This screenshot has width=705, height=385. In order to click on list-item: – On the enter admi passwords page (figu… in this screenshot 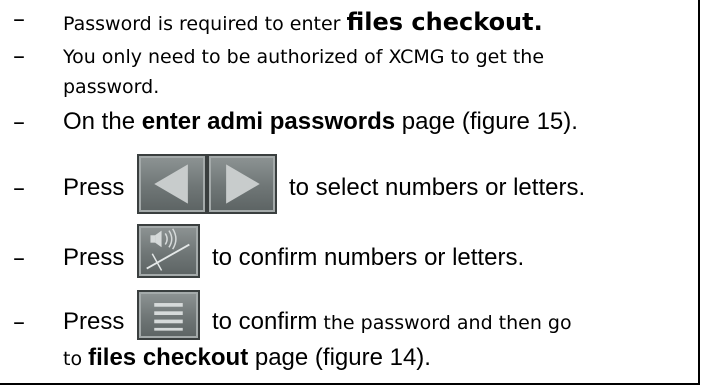, I will do `click(347, 124)`.